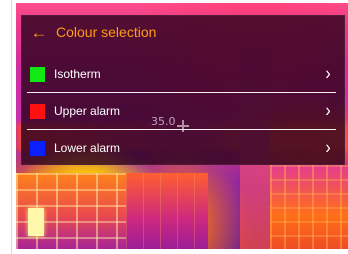 This screenshot has height=254, width=348. What do you see at coordinates (183, 148) in the screenshot?
I see `lower-alarm-menu-item: Lower alarm ›` at bounding box center [183, 148].